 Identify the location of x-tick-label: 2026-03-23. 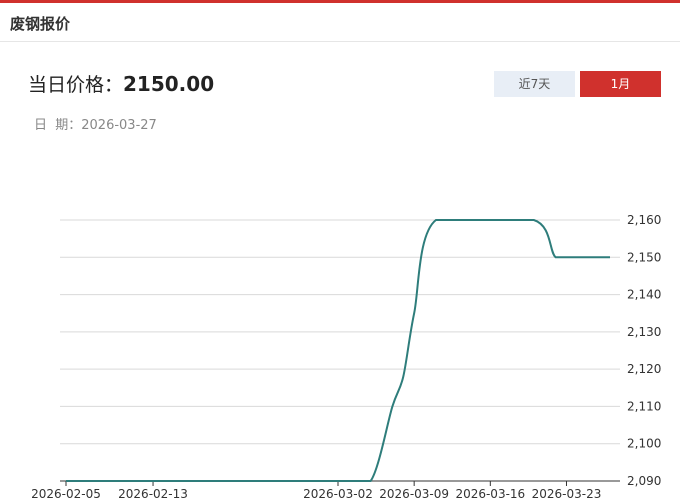
(567, 494).